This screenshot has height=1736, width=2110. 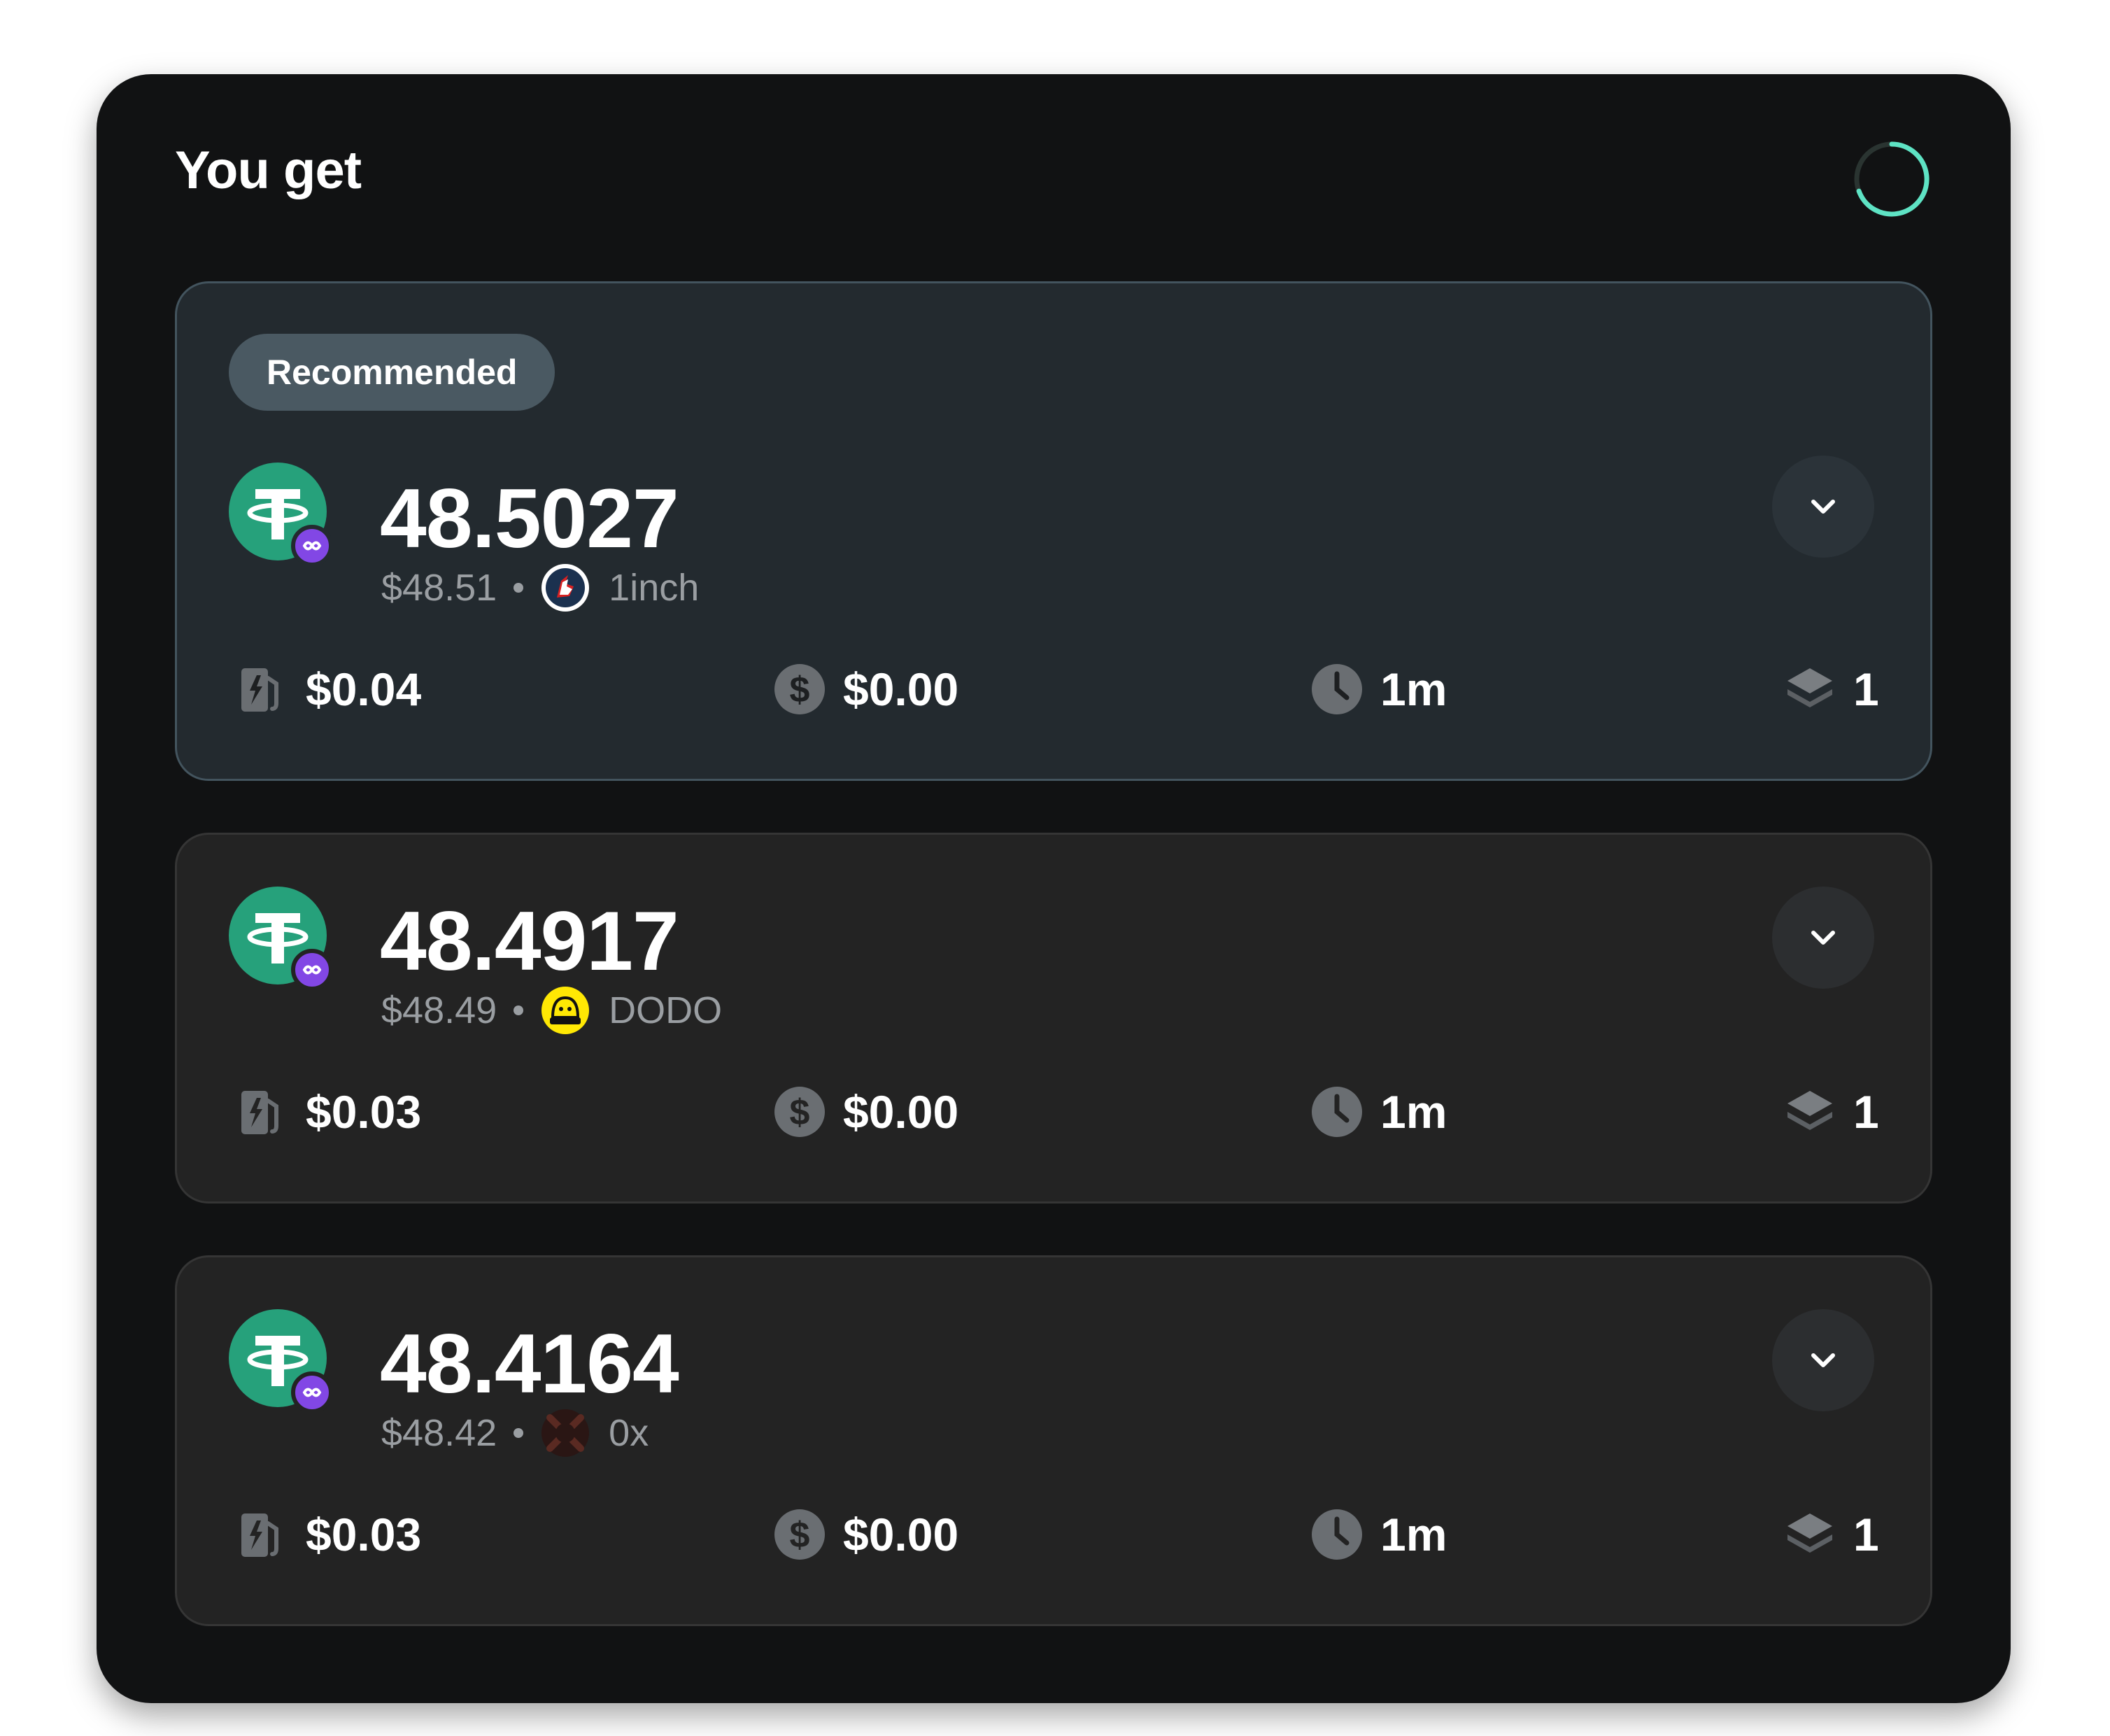 I want to click on recommended-badge: Recommended, so click(x=392, y=372).